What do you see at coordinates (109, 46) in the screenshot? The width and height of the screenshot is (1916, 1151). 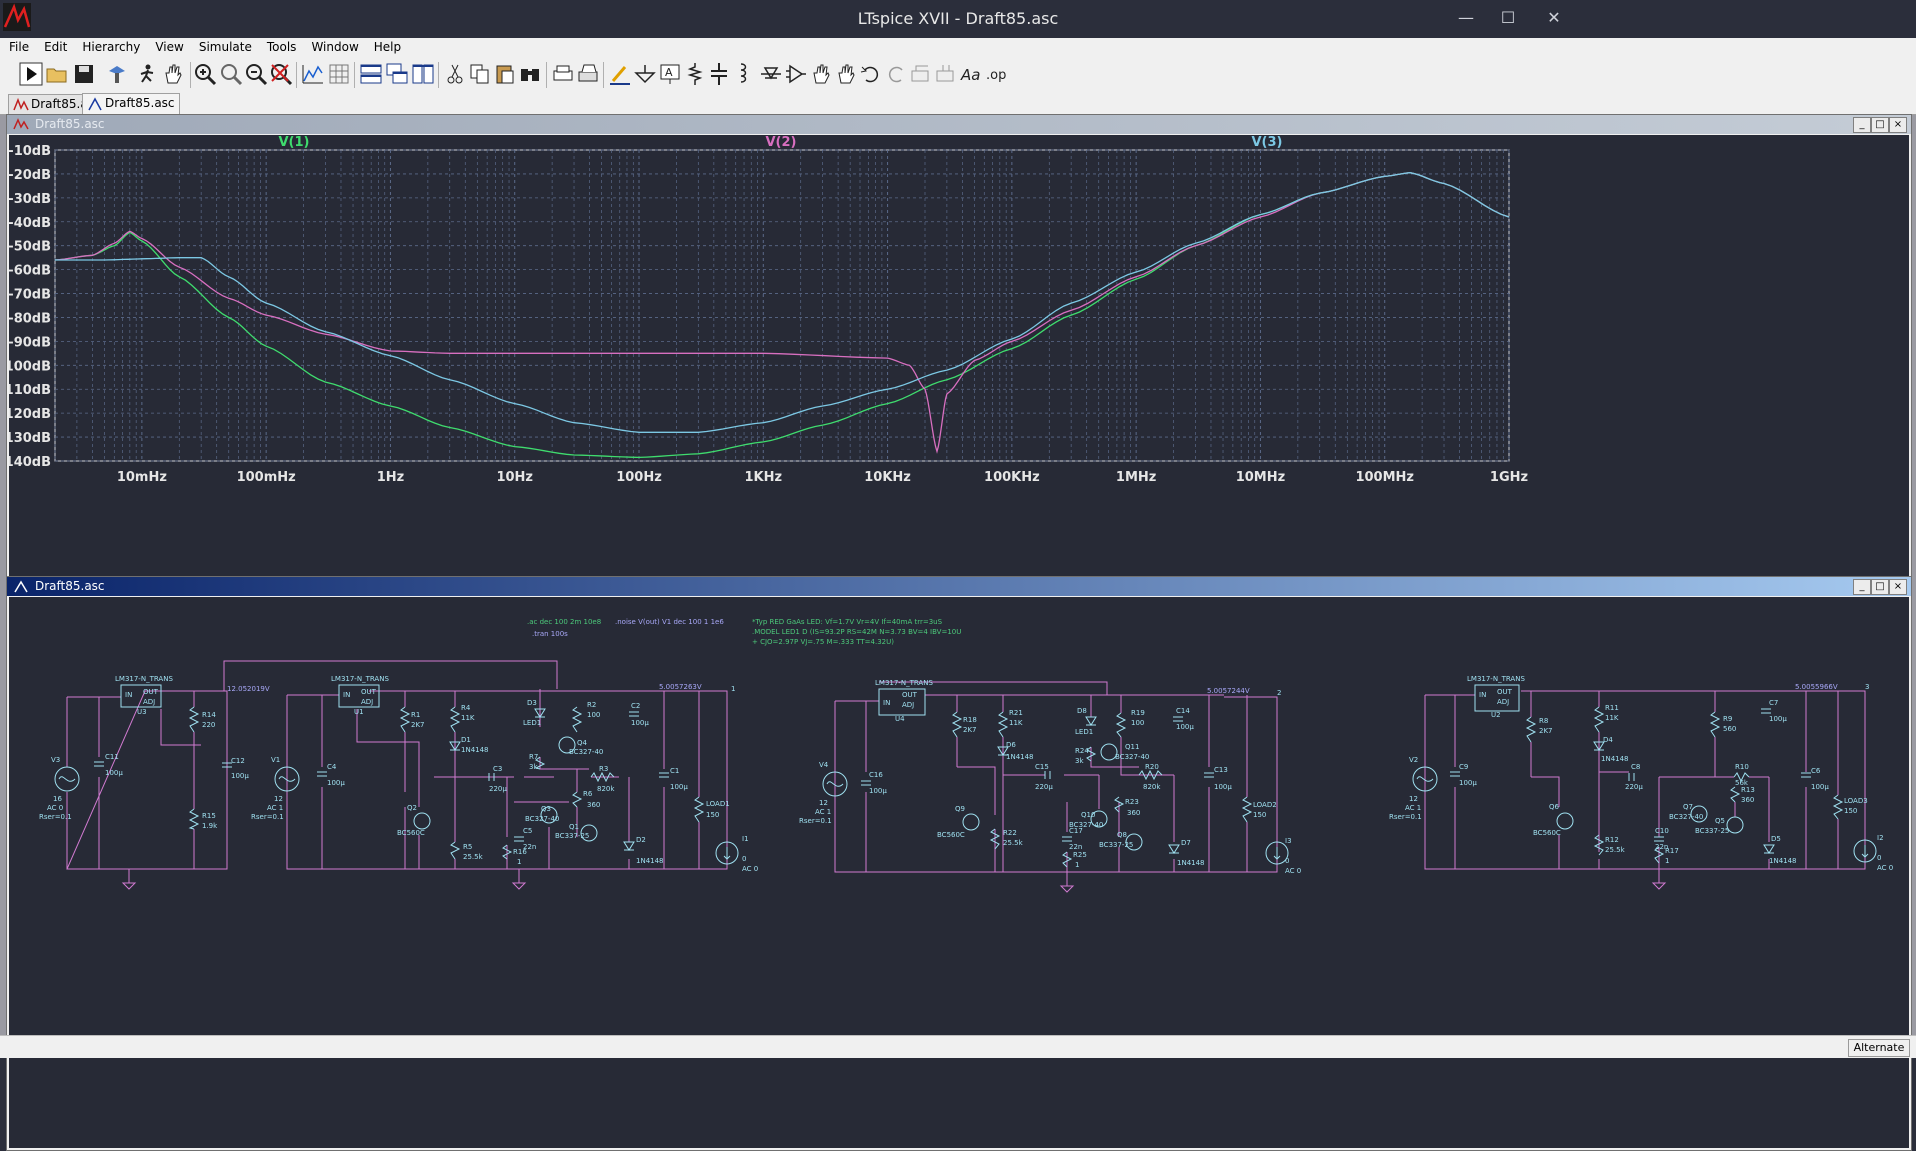 I see `menu-hierarchy: Hierarchy` at bounding box center [109, 46].